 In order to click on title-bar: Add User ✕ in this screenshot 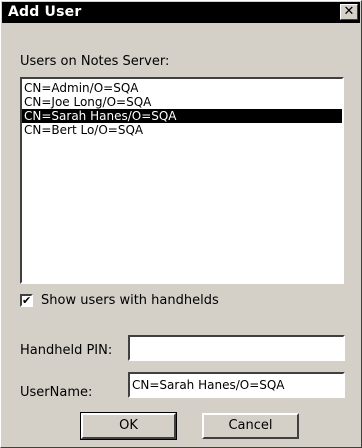, I will do `click(181, 12)`.